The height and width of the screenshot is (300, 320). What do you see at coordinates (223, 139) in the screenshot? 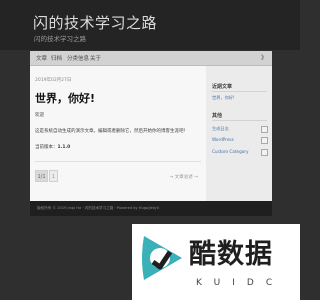
I see `sidebar-other-item: WordPress` at bounding box center [223, 139].